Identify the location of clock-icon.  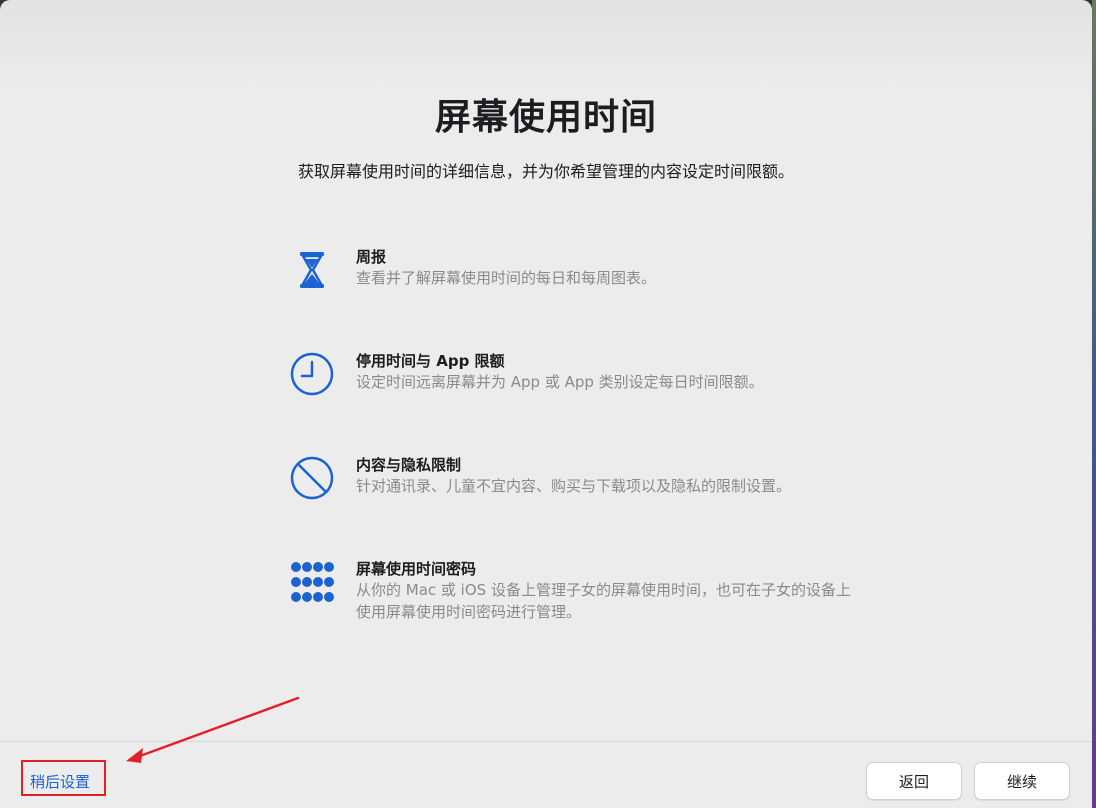
(312, 374).